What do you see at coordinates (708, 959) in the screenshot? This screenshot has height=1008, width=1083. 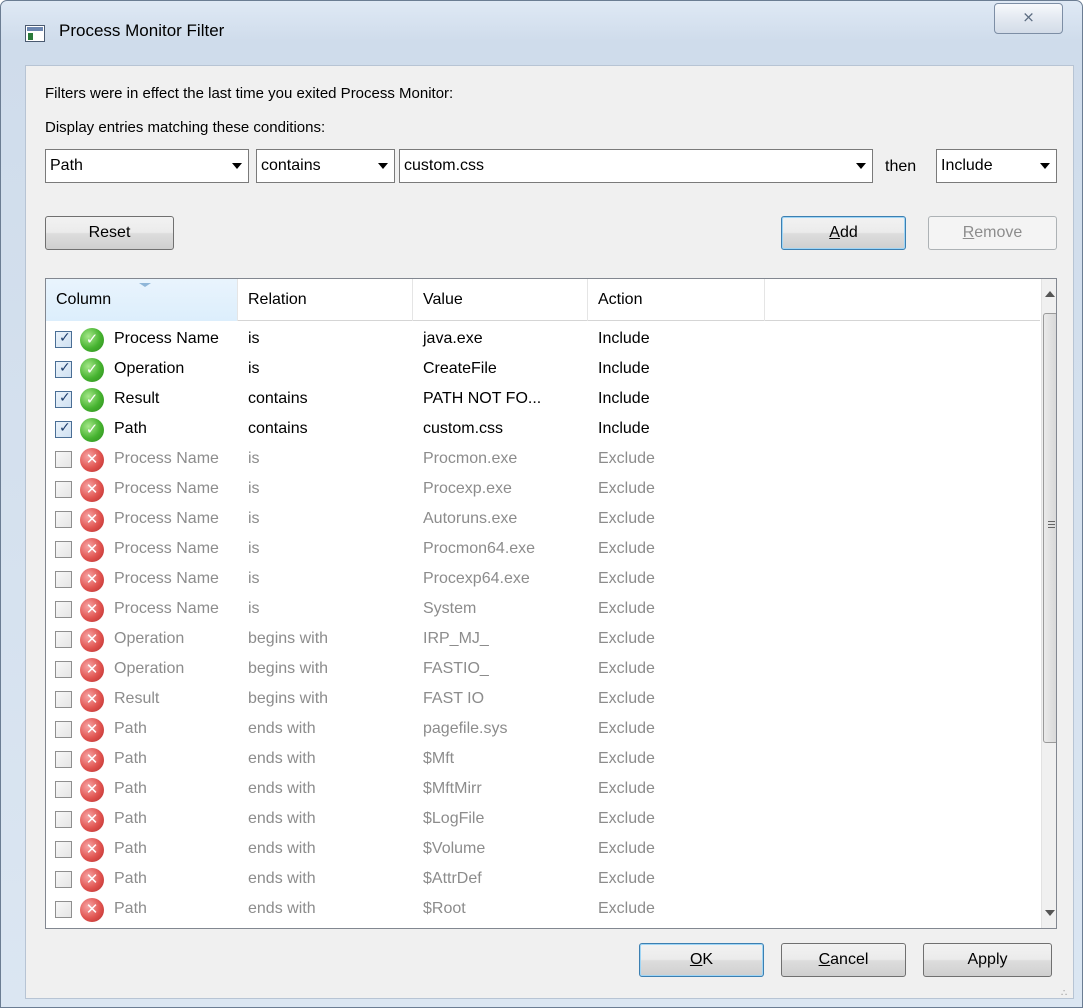 I see `ok-label-rest: K` at bounding box center [708, 959].